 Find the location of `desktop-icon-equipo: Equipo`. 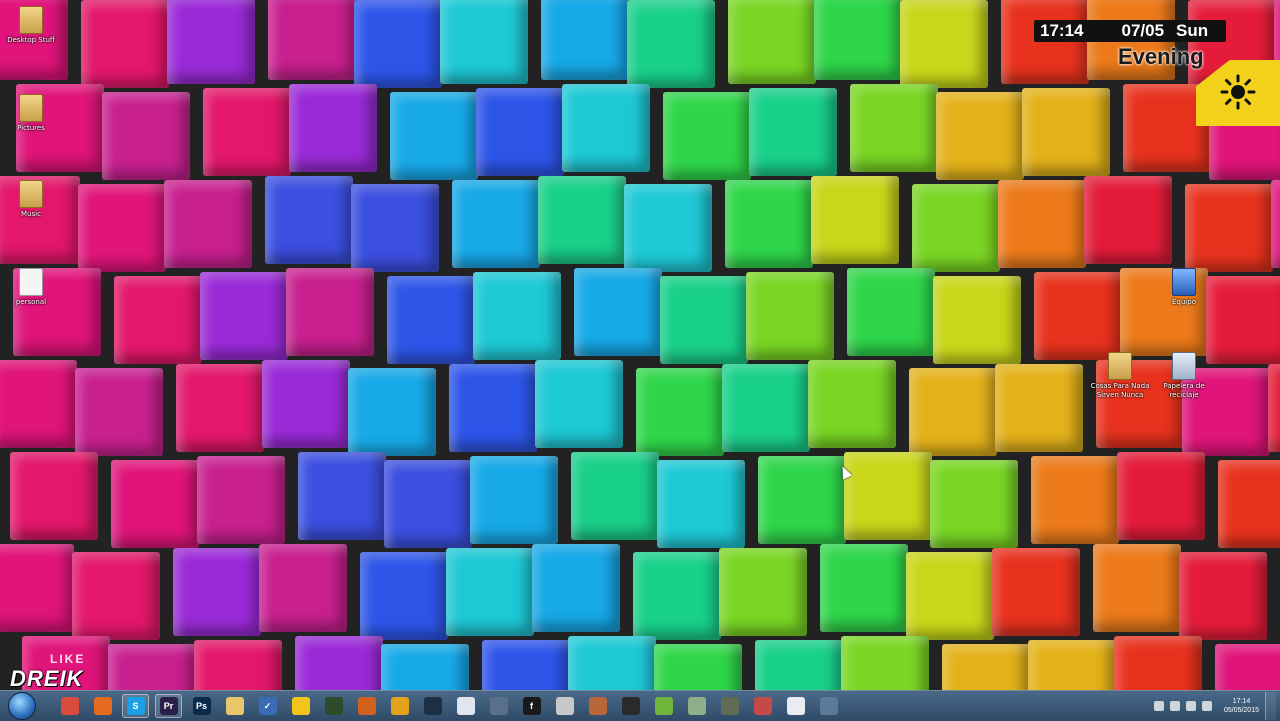

desktop-icon-equipo: Equipo is located at coordinates (1184, 287).